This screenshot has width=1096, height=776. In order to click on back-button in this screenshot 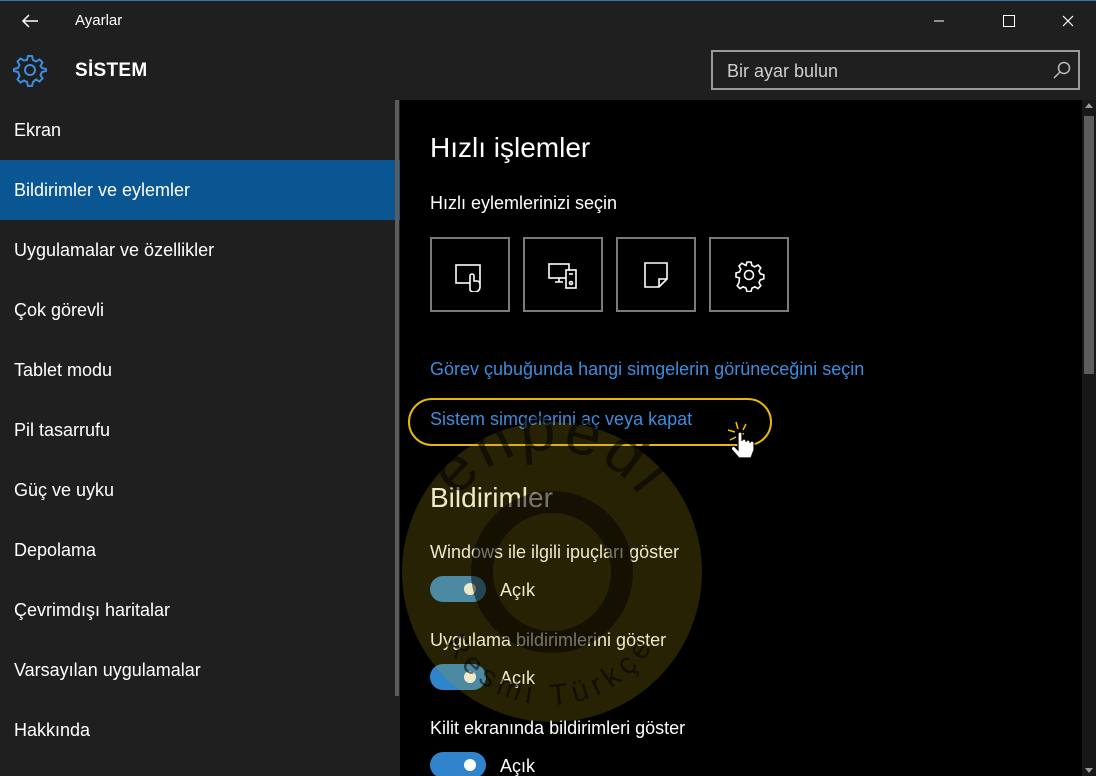, I will do `click(30, 21)`.